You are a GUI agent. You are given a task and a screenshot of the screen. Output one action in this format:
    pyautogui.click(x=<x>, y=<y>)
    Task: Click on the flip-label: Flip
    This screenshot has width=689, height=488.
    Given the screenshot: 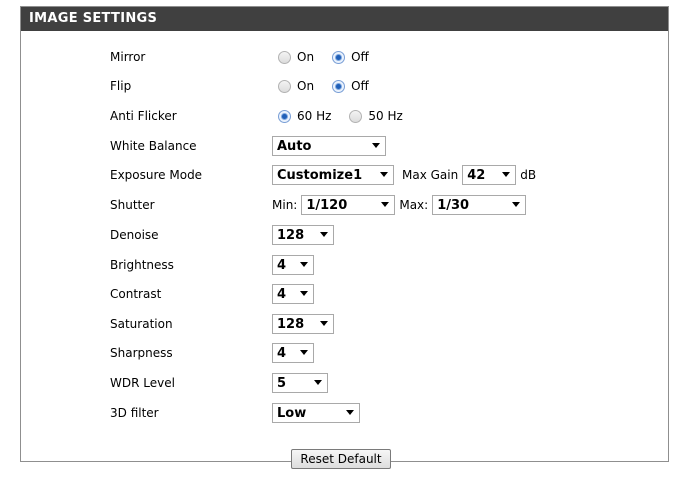 What is the action you would take?
    pyautogui.click(x=121, y=86)
    